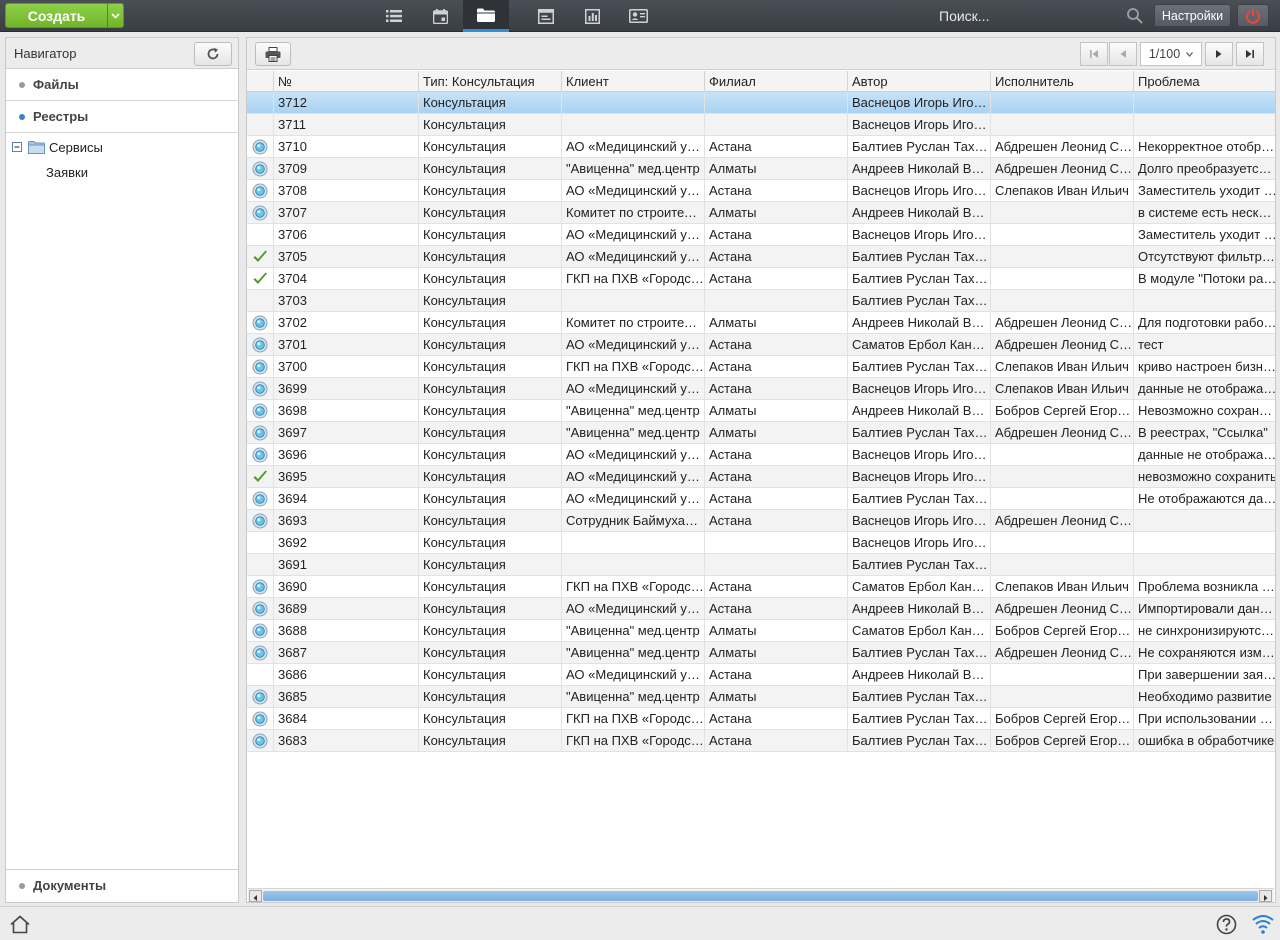  I want to click on table-row: 3692Консультация Васнецов Игорь Игоревич, so click(761, 543).